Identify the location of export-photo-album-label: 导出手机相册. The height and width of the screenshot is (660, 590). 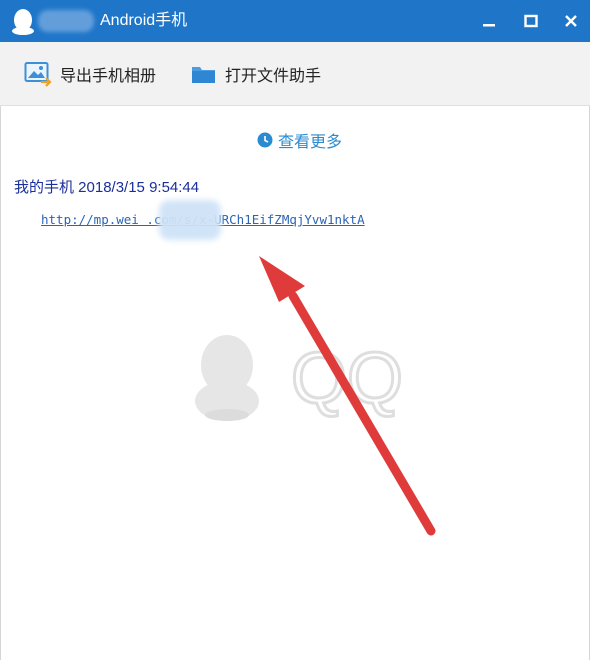
(108, 76).